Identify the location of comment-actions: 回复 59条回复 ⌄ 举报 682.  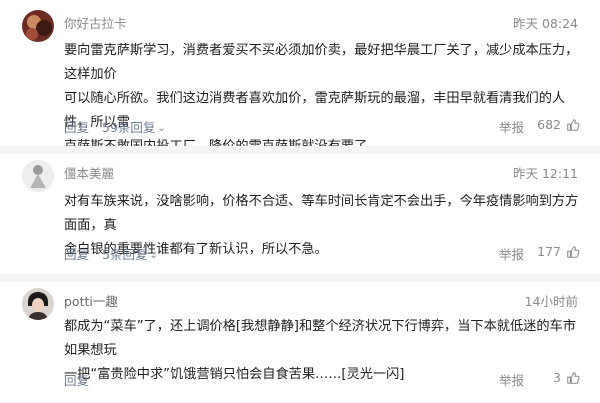
(322, 126).